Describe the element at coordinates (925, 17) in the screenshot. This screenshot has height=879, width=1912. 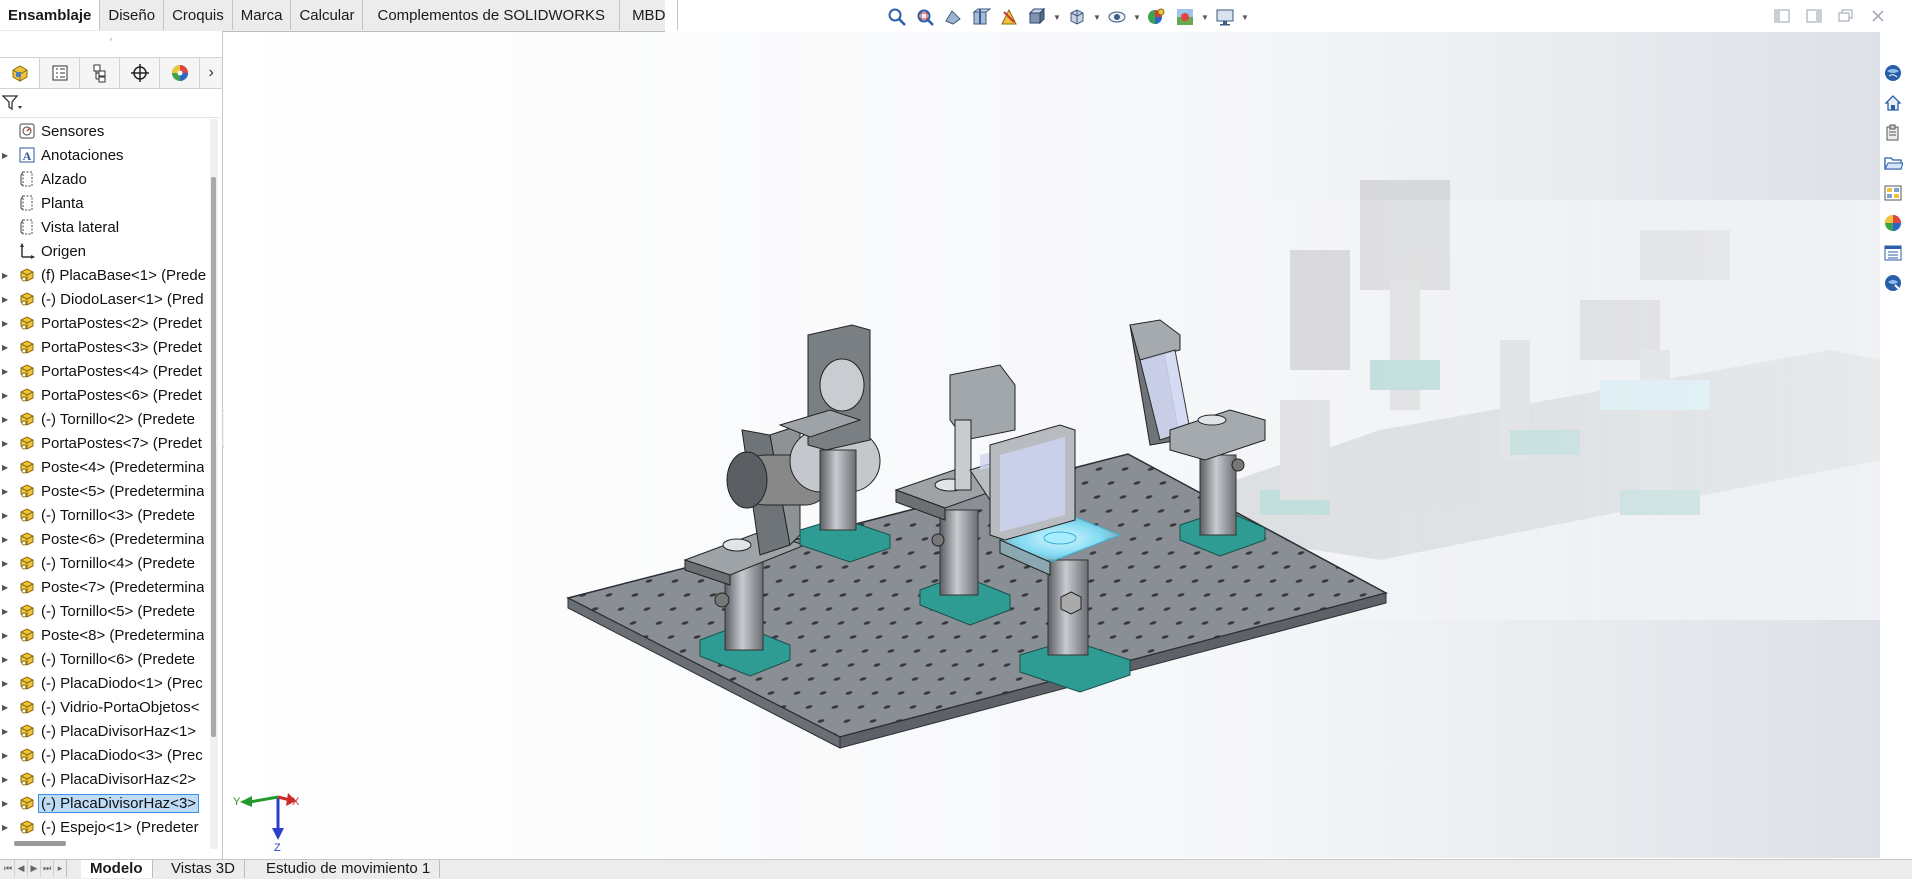
I see `zoom-to-area-icon` at that location.